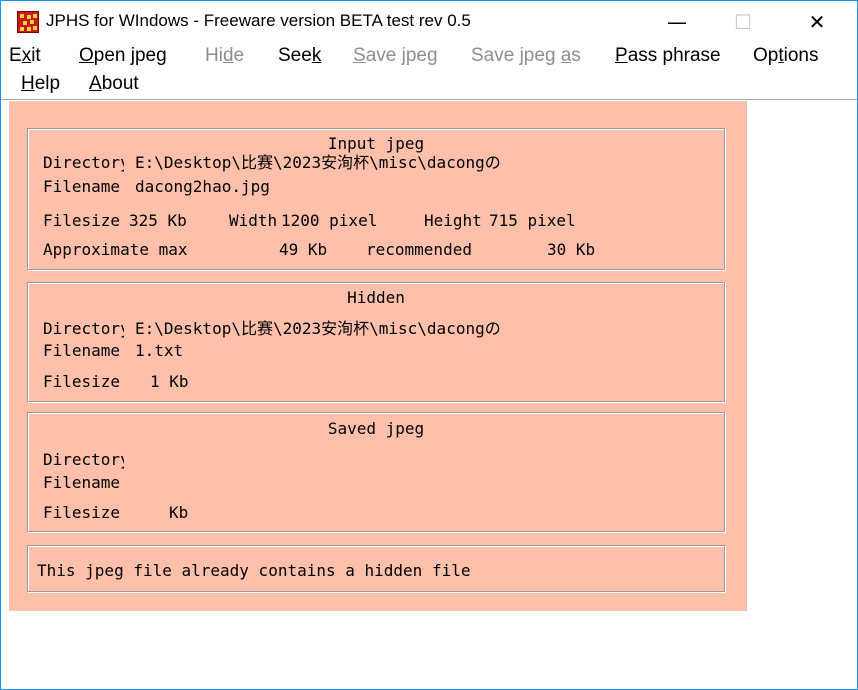 This screenshot has width=858, height=690. What do you see at coordinates (621, 55) in the screenshot?
I see `menu-pass-phrase-accel: P` at bounding box center [621, 55].